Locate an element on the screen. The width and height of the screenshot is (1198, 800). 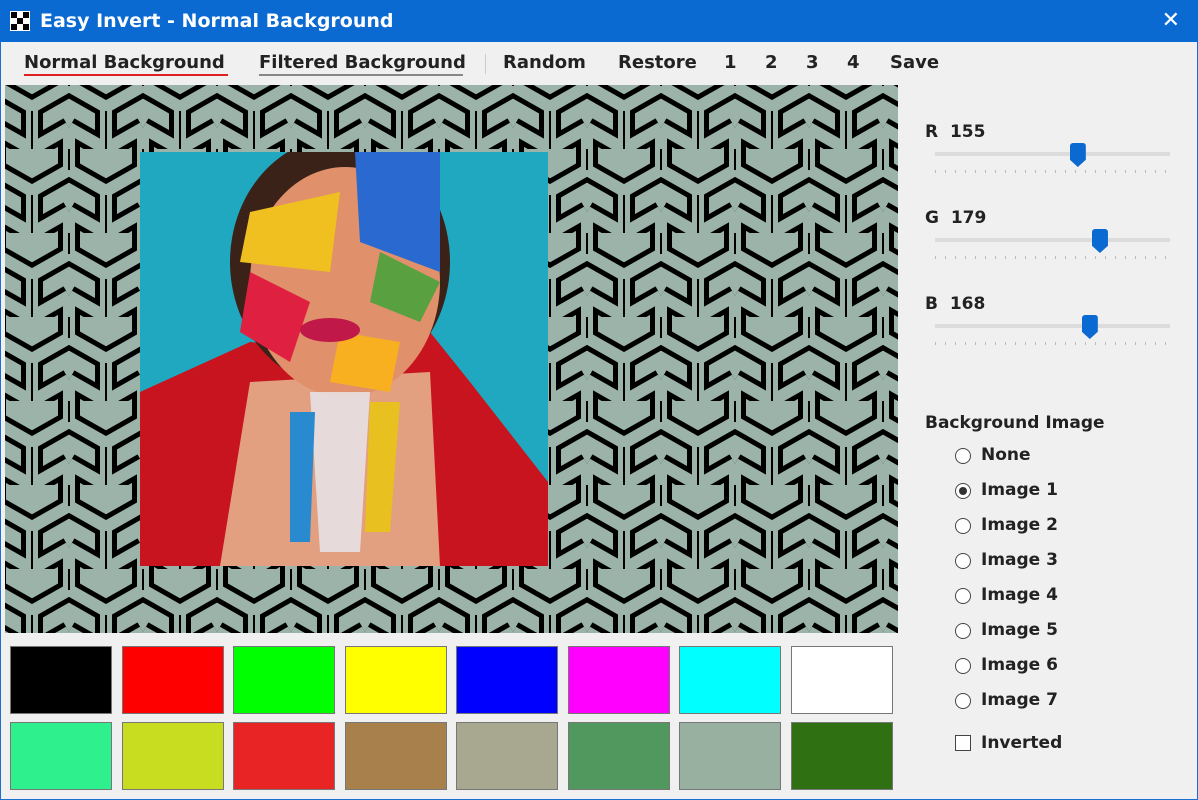
radio-label: Image 6 is located at coordinates (1019, 665).